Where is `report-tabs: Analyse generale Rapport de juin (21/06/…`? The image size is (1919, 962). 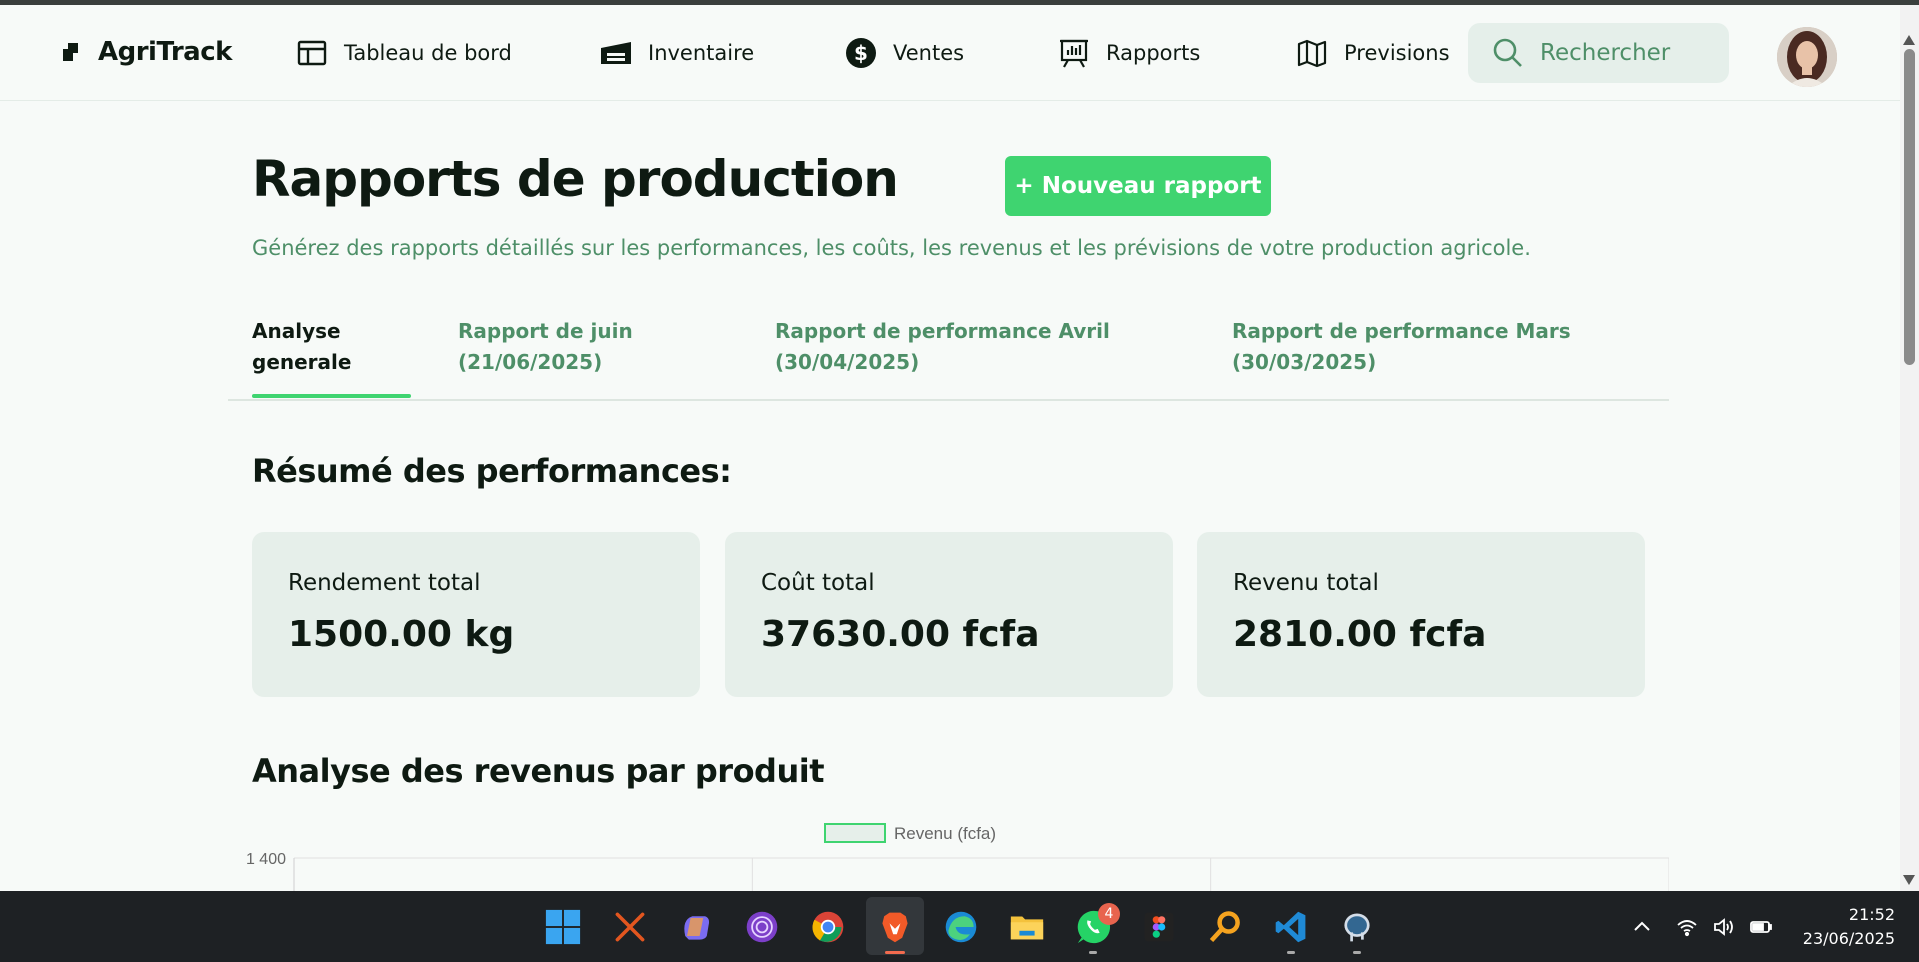 report-tabs: Analyse generale Rapport de juin (21/06/… is located at coordinates (948, 356).